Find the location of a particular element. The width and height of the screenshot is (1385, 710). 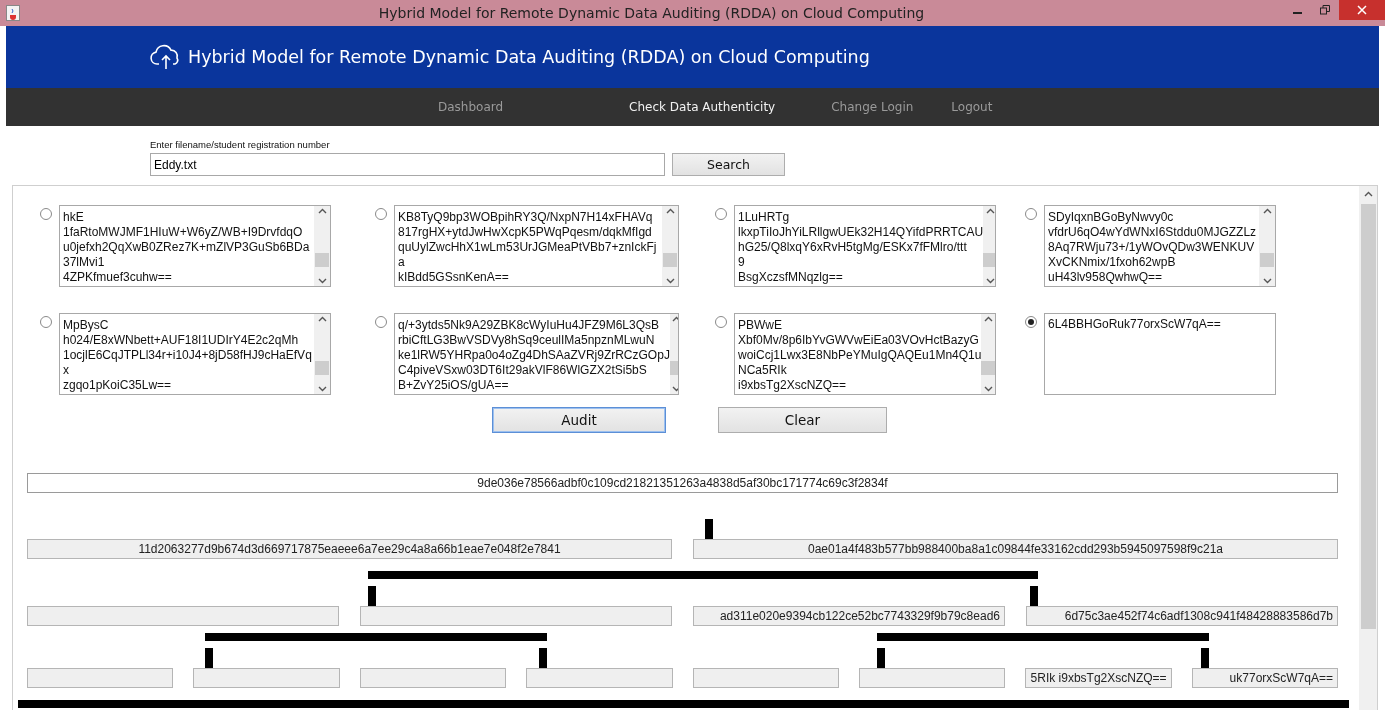

hash-field: uk77orxScW7qA== is located at coordinates (1264, 678).